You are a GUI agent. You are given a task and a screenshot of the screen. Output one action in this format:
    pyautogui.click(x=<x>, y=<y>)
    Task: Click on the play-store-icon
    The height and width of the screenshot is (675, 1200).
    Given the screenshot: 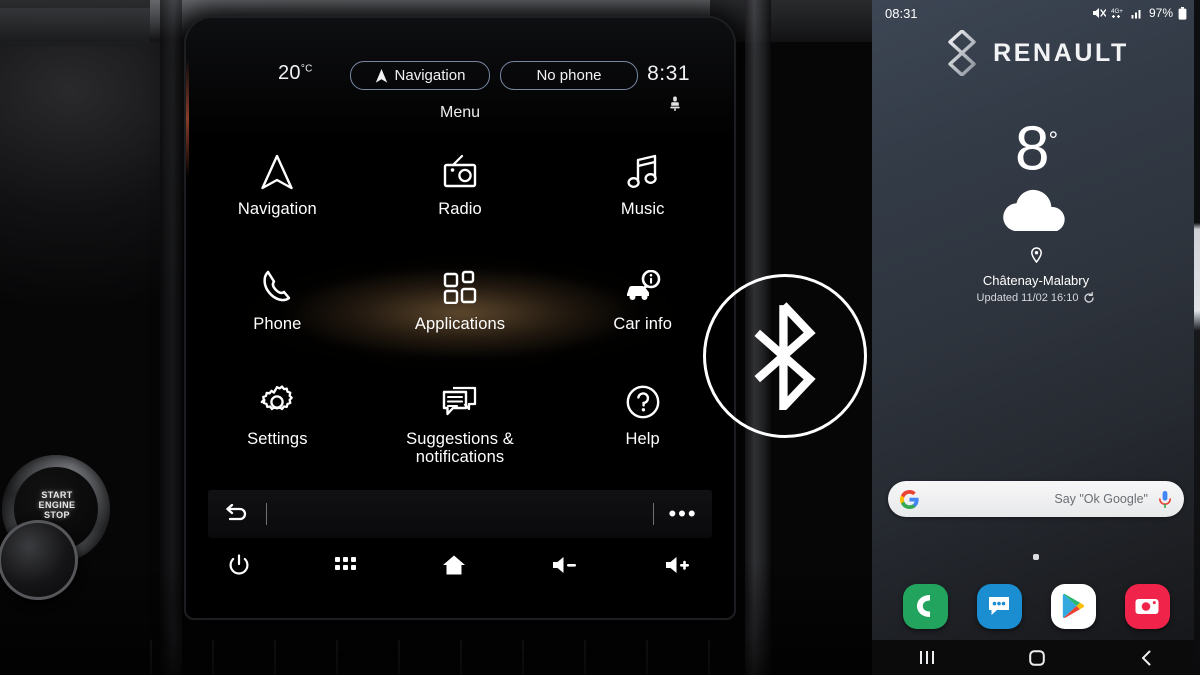 What is the action you would take?
    pyautogui.click(x=1073, y=606)
    